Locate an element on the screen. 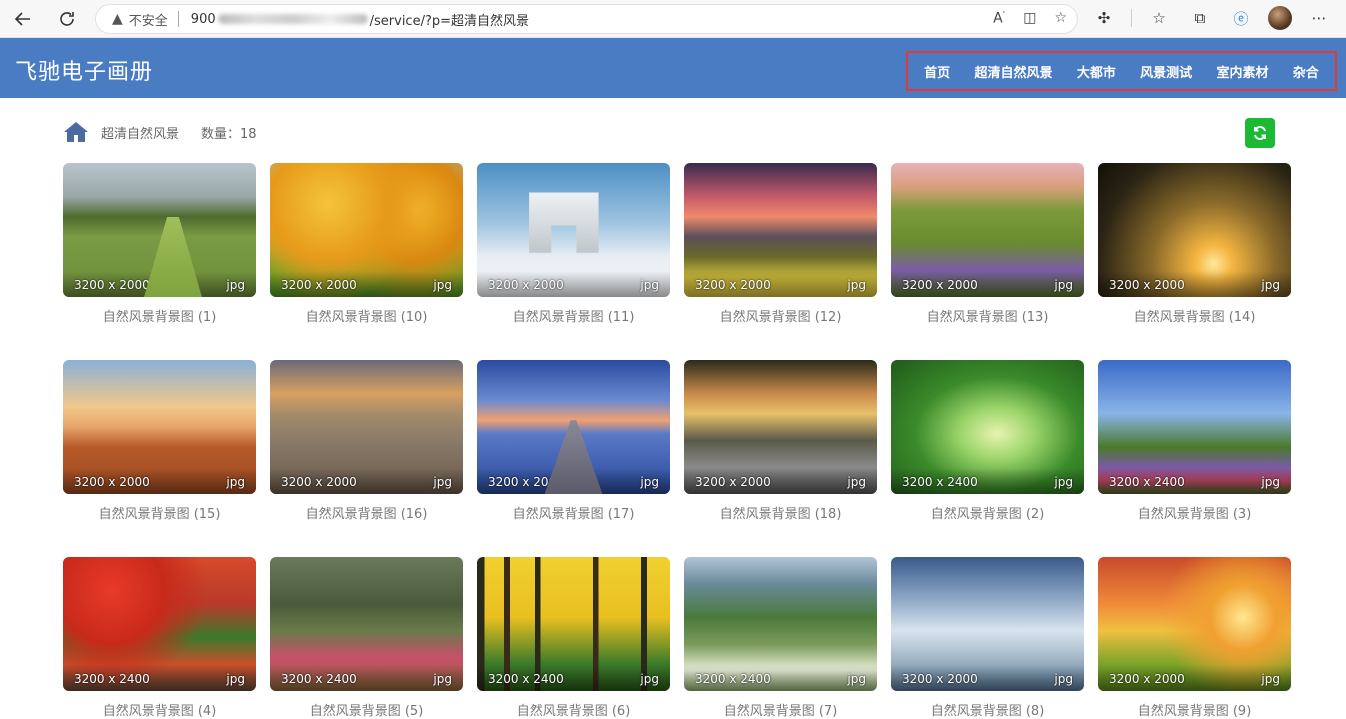  gallery-card: 3200 x 2400 jpg 自然风景背景图 (3) is located at coordinates (1194, 441).